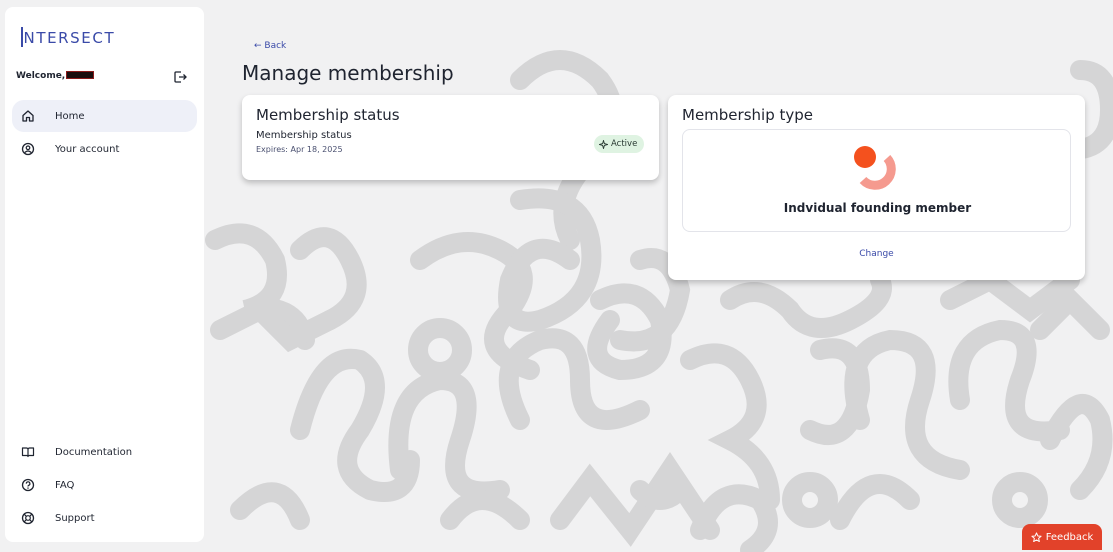  I want to click on page-title: Manage membership, so click(348, 73).